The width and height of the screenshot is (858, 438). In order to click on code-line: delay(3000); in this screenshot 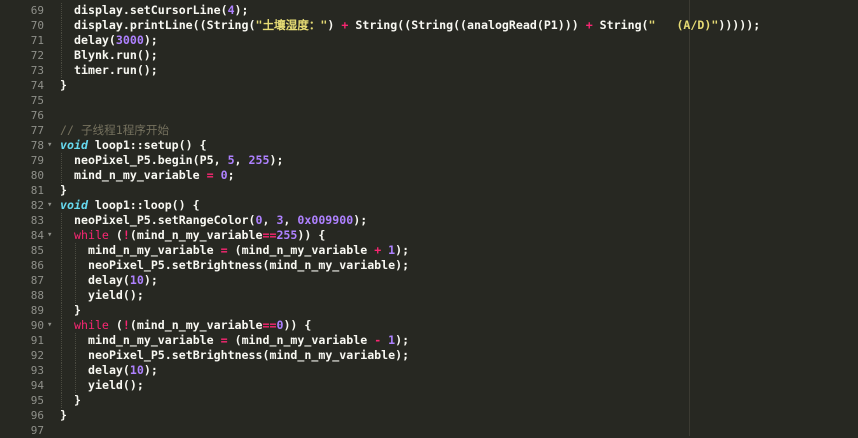, I will do `click(116, 40)`.